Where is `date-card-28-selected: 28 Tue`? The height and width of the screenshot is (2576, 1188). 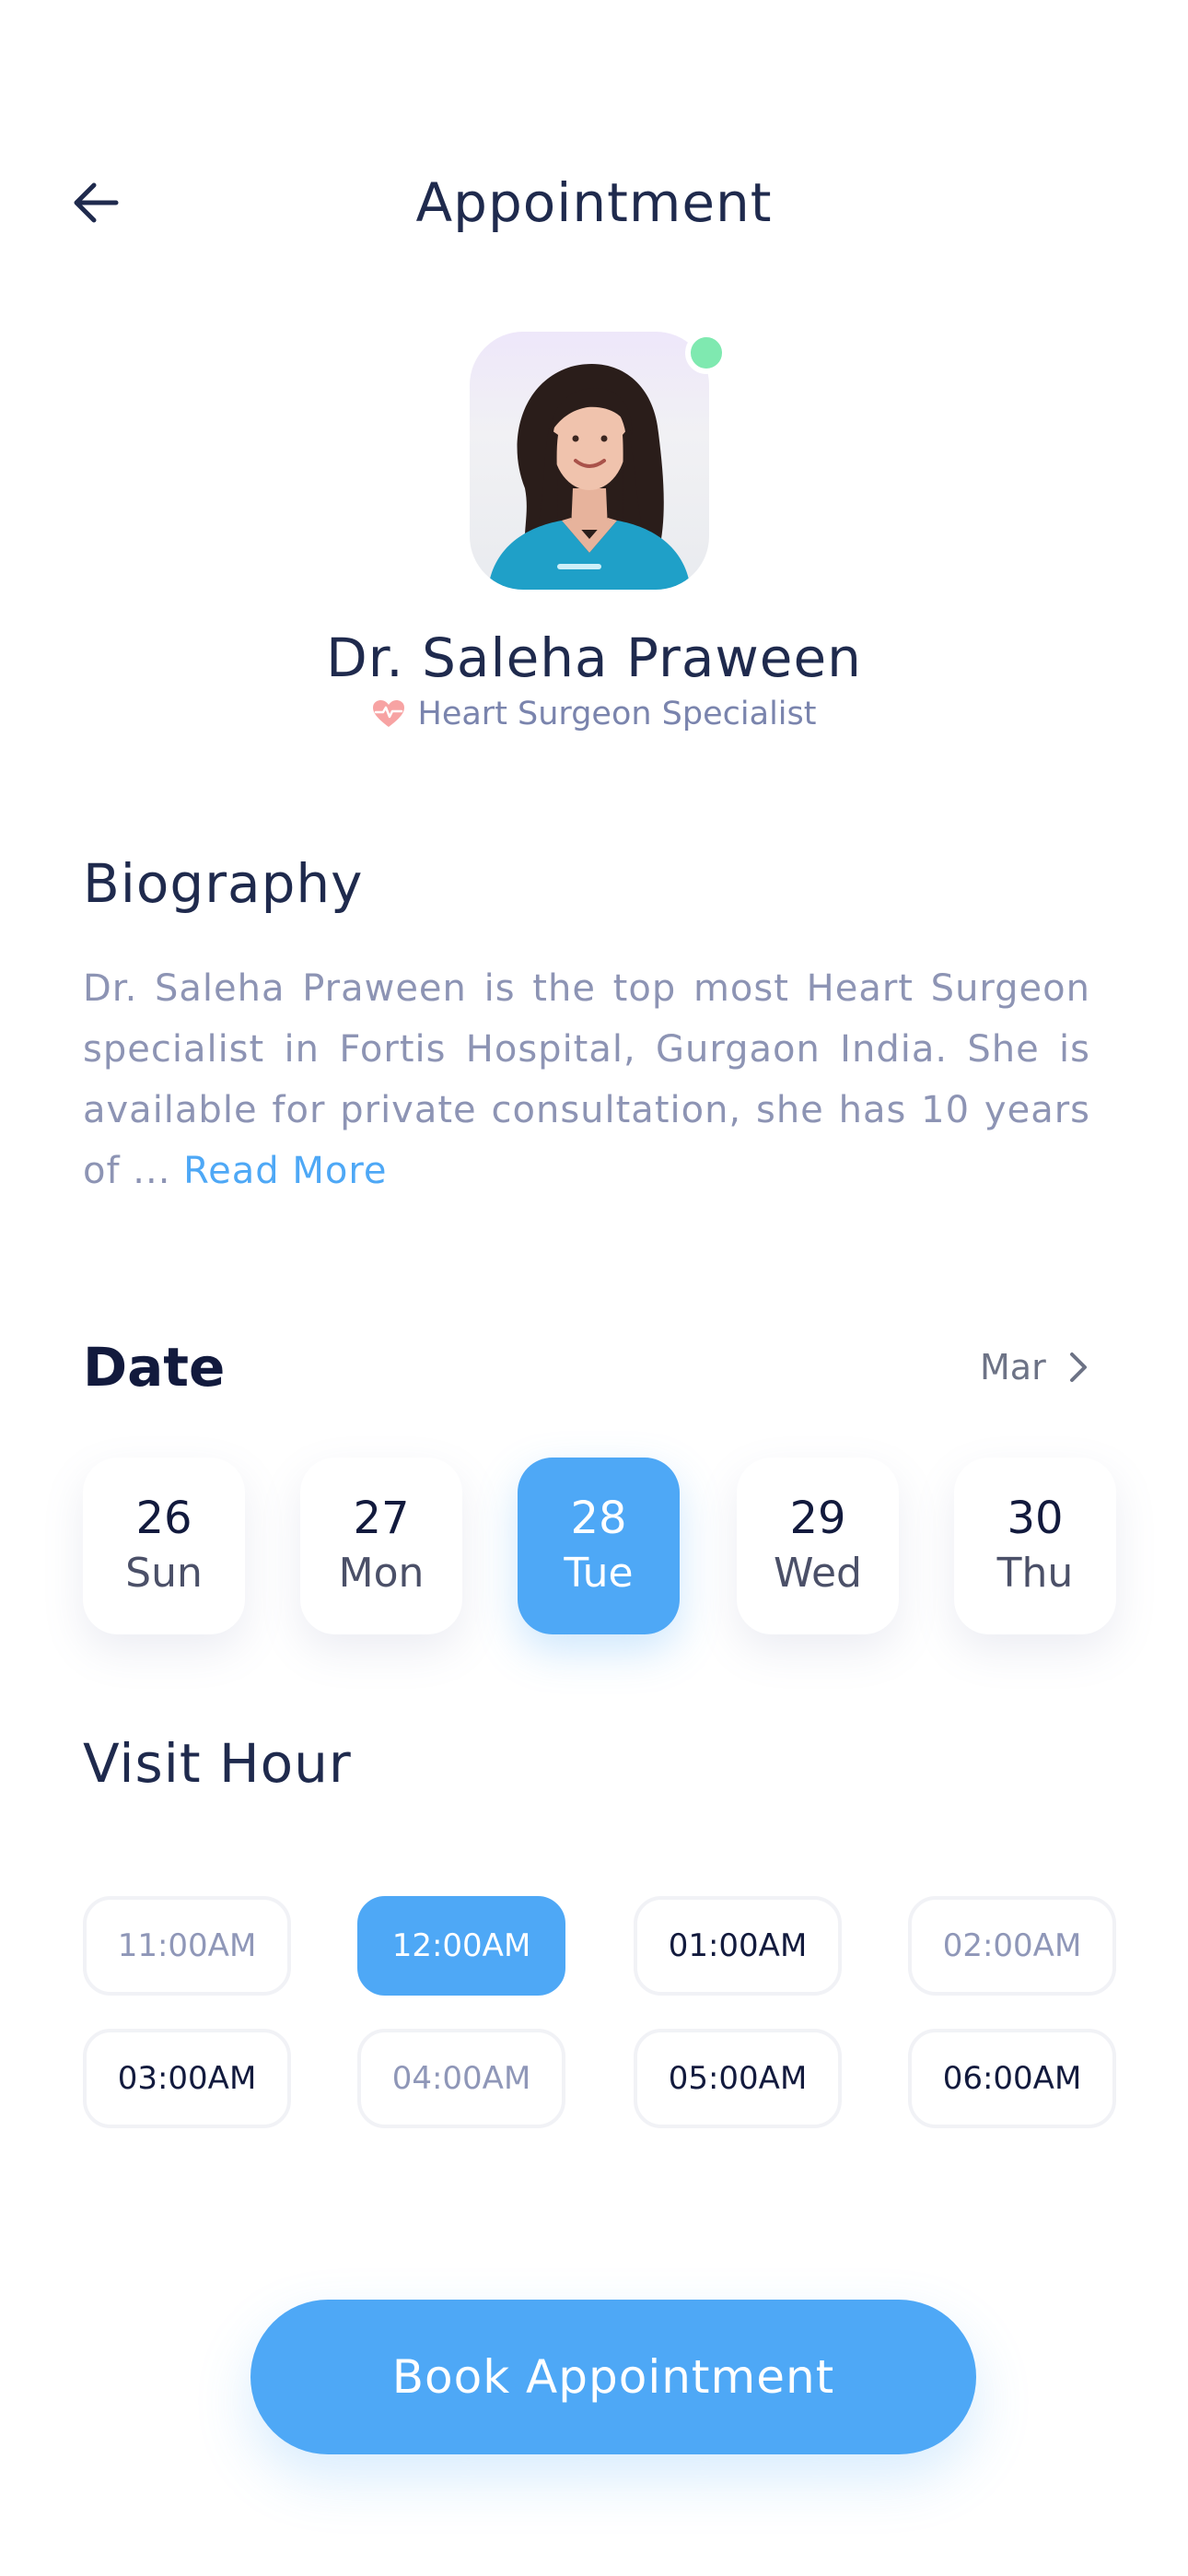
date-card-28-selected: 28 Tue is located at coordinates (599, 1546).